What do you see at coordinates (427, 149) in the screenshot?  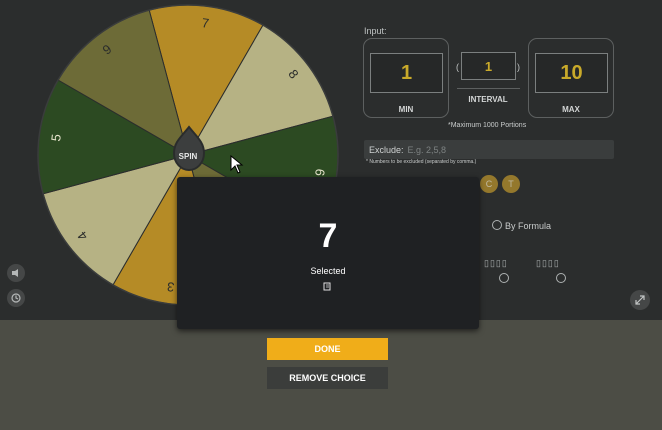 I see `exclude-placeholder: E.g. 2,5,8` at bounding box center [427, 149].